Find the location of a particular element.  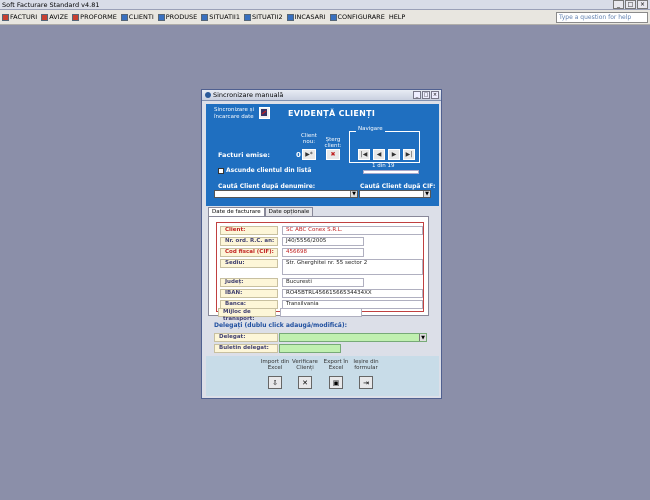

menu-help: HELP is located at coordinates (397, 17).